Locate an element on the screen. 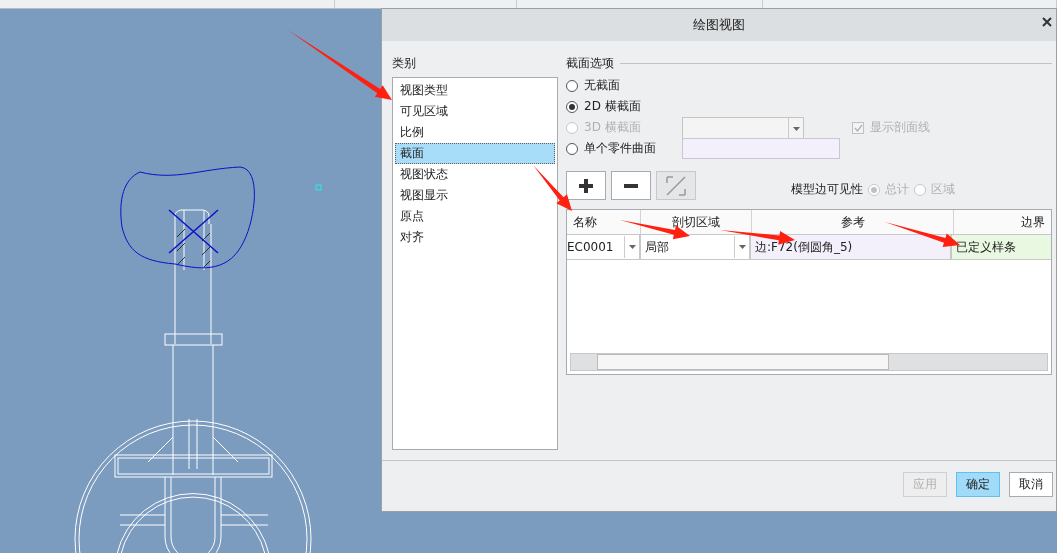 Image resolution: width=1057 pixels, height=553 pixels. minus-icon is located at coordinates (631, 185).